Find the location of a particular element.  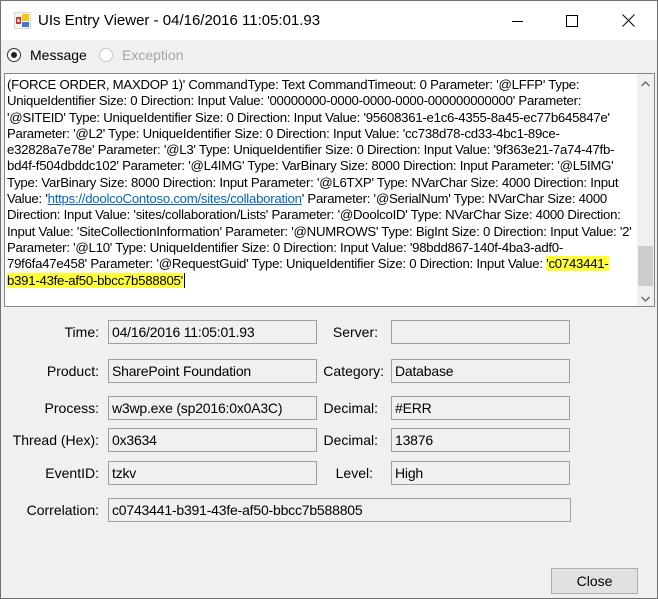

scroll-down-button is located at coordinates (645, 297).